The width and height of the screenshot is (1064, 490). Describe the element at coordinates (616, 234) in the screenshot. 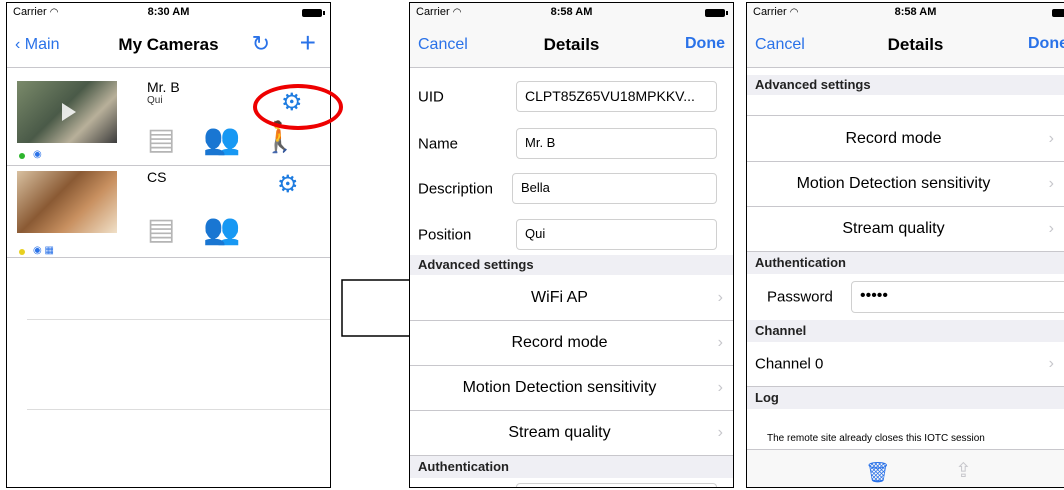

I see `position-field: Qui` at that location.